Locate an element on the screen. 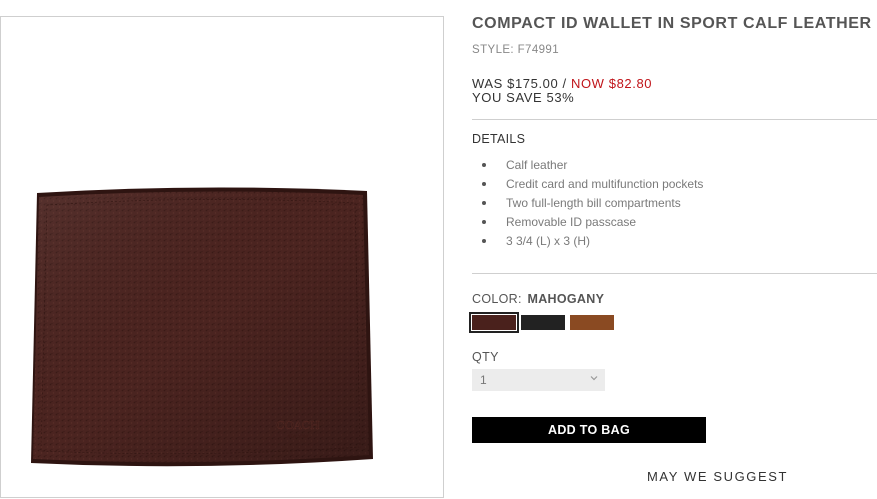  details-item: Calf leather is located at coordinates (587, 166).